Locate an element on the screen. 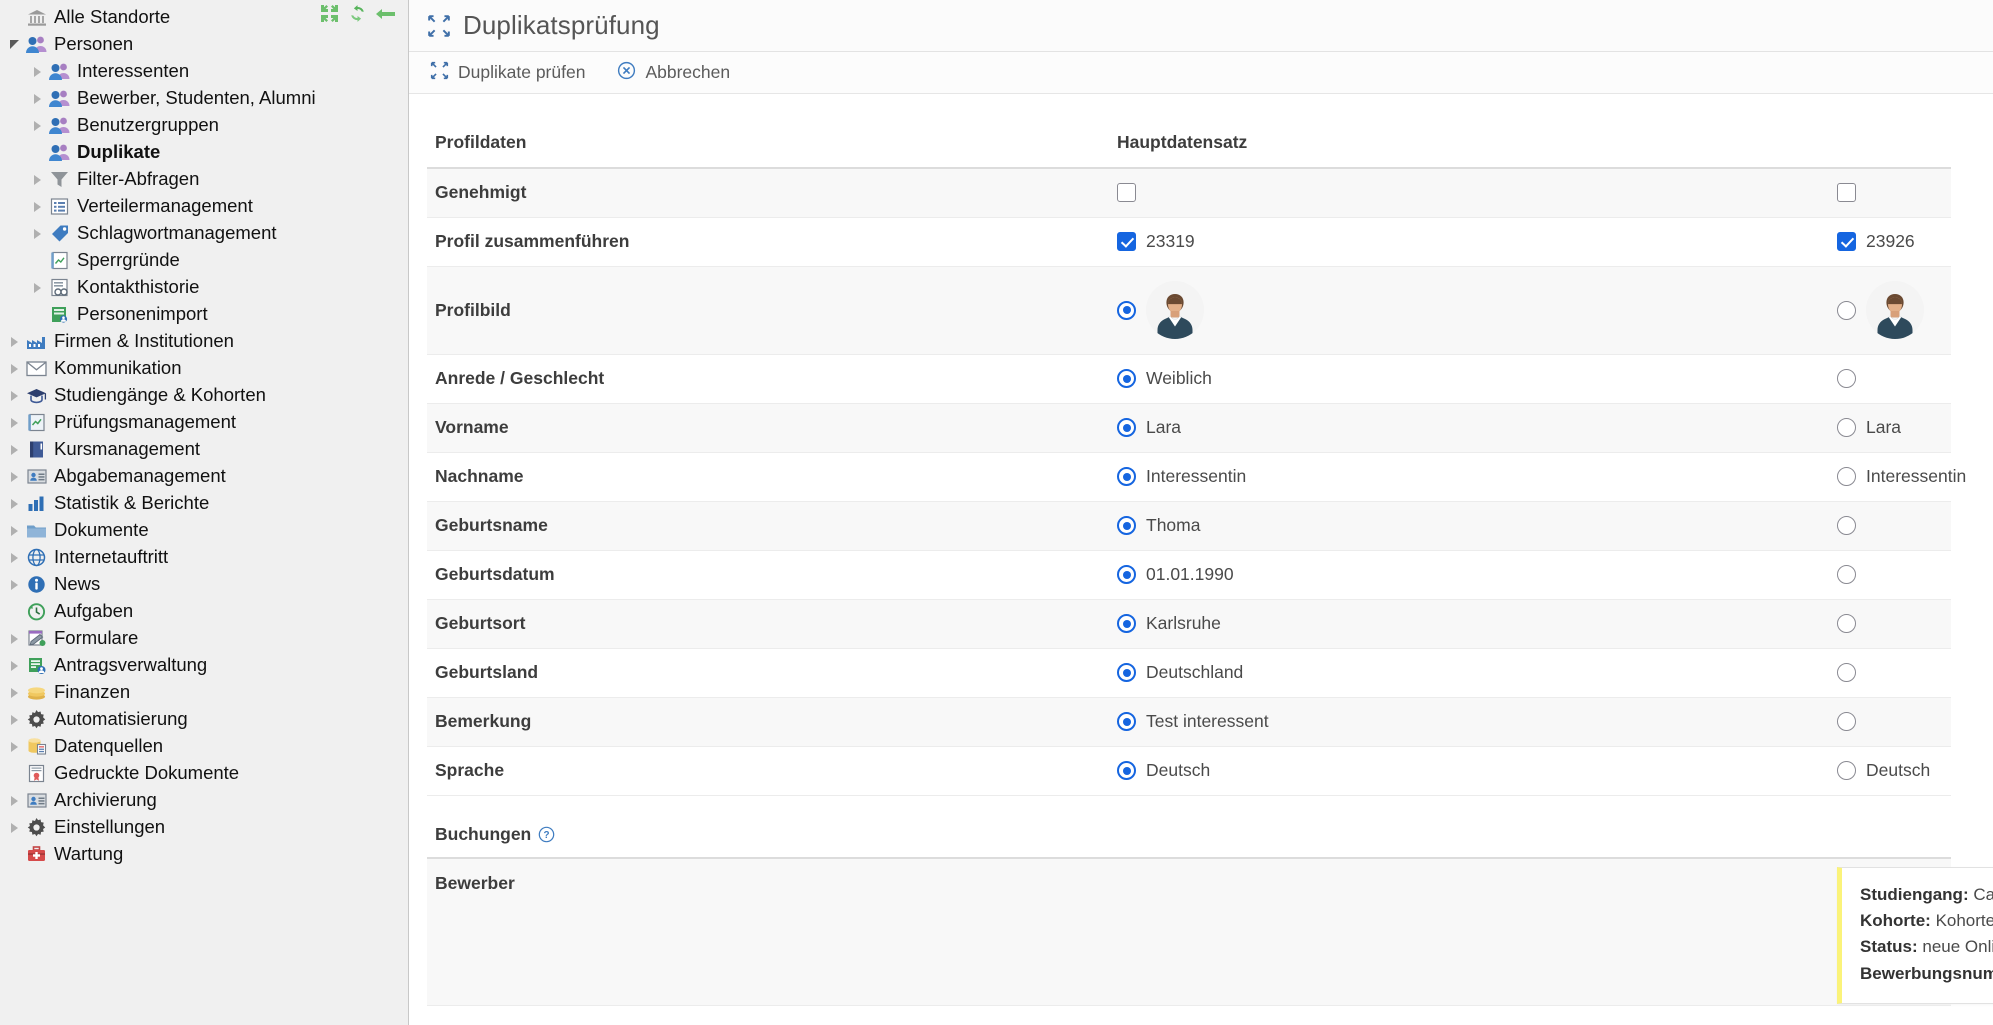 The width and height of the screenshot is (1993, 1025). sidebar-item-sperrgründe: Sperrgründe is located at coordinates (204, 260).